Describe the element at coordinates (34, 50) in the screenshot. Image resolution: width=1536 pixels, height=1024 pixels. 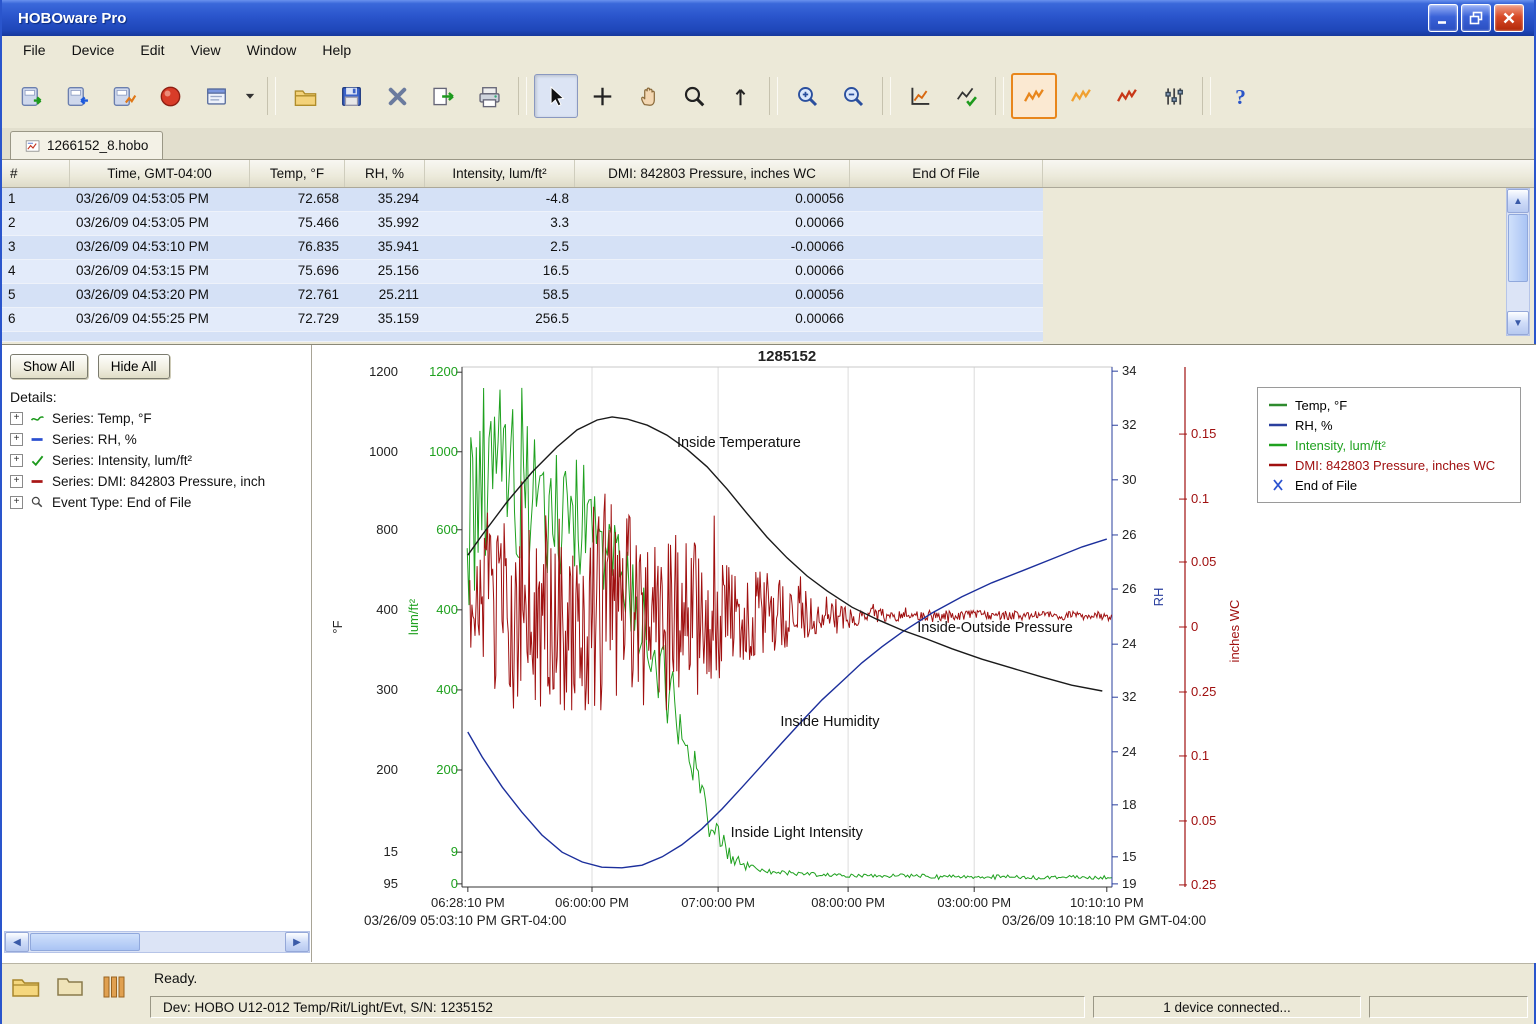
I see `menu-file: File` at that location.